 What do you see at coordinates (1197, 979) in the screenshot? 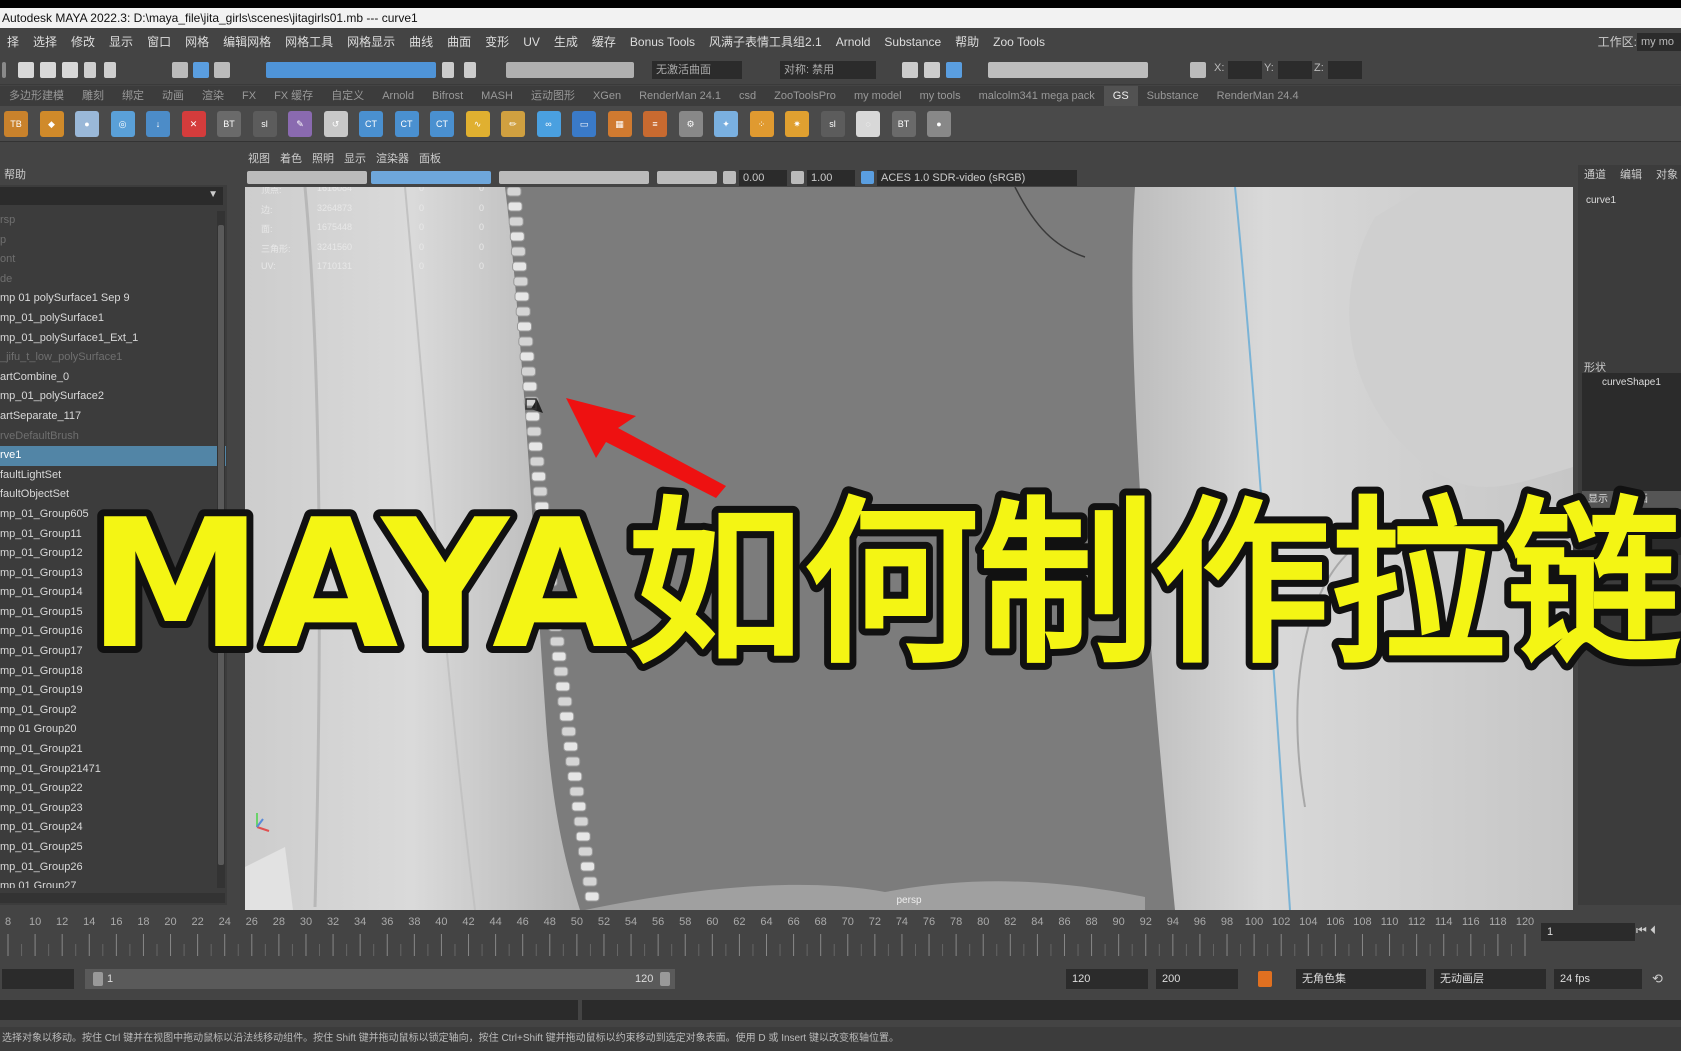
I see `total-time-field: 200` at bounding box center [1197, 979].